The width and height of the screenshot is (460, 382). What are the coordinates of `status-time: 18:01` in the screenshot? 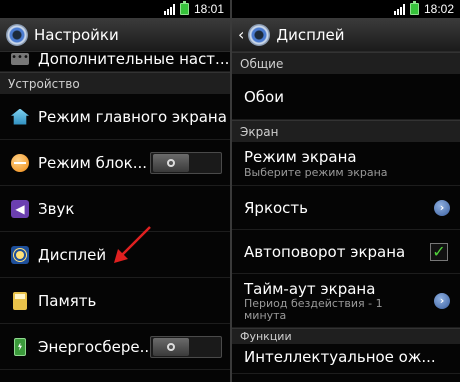 It's located at (208, 9).